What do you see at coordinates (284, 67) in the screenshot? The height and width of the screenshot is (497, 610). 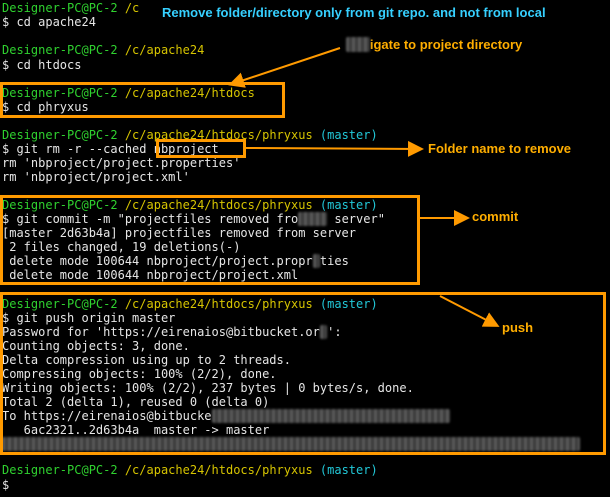 I see `arrow-navigate` at bounding box center [284, 67].